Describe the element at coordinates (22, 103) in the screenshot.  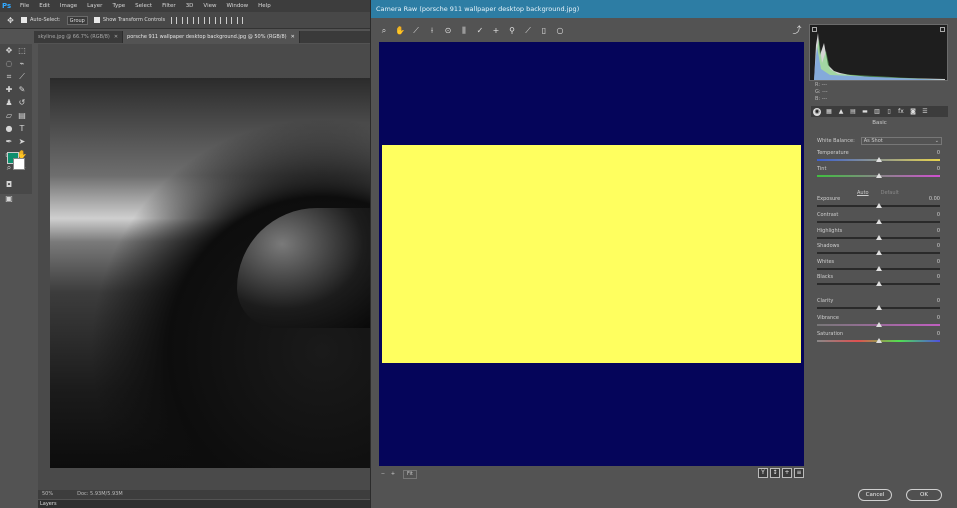
I see `history-brush-icon: ↺` at that location.